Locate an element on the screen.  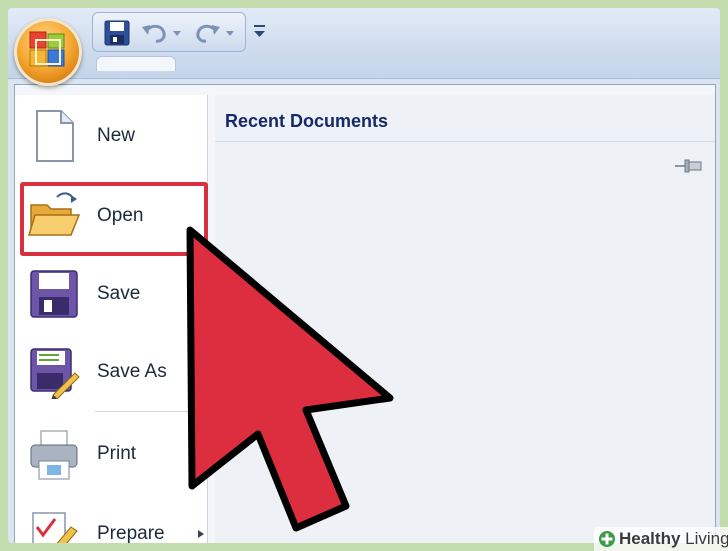
save-button is located at coordinates (117, 33).